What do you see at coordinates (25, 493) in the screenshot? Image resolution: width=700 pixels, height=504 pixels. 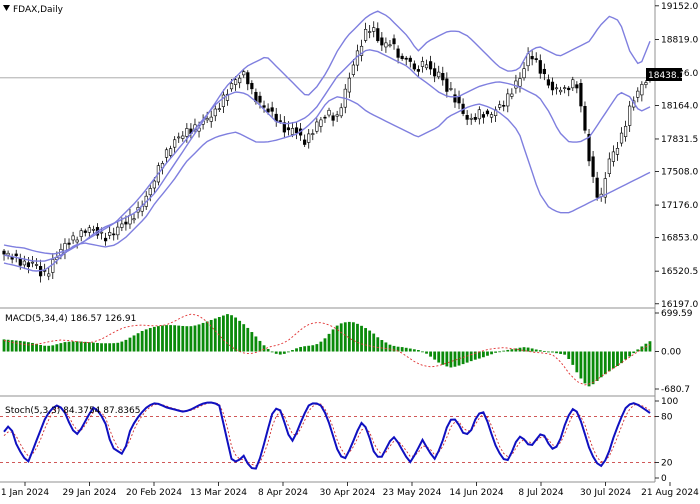 I see `date-axis-label: 1 Jan 2024` at bounding box center [25, 493].